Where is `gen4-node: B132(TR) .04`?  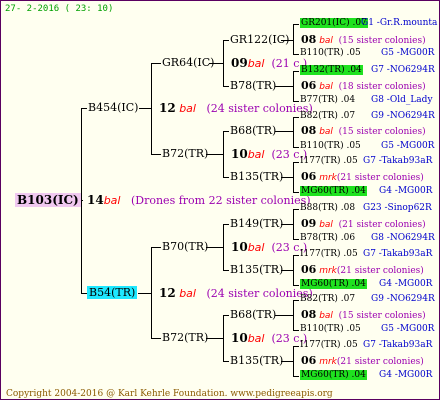 gen4-node: B132(TR) .04 is located at coordinates (331, 70).